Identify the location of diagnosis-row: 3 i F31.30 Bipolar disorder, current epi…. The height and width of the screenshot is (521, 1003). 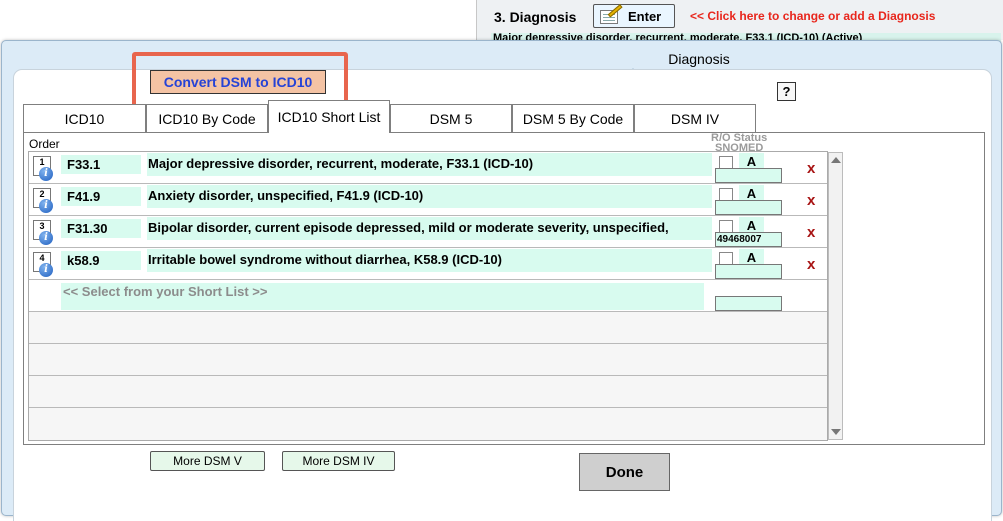
(428, 232).